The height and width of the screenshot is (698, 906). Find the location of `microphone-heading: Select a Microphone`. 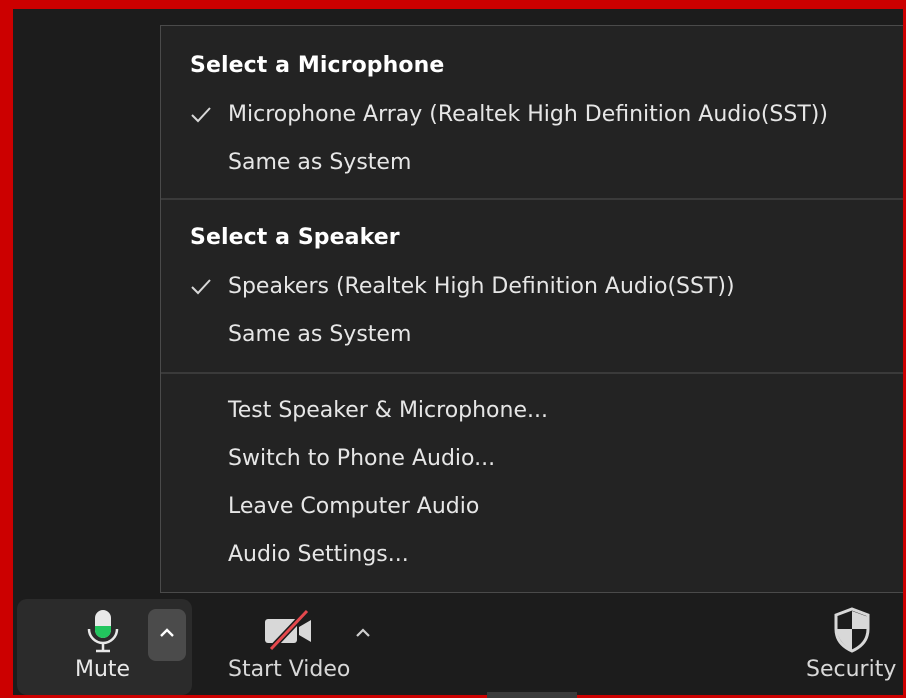

microphone-heading: Select a Microphone is located at coordinates (317, 65).